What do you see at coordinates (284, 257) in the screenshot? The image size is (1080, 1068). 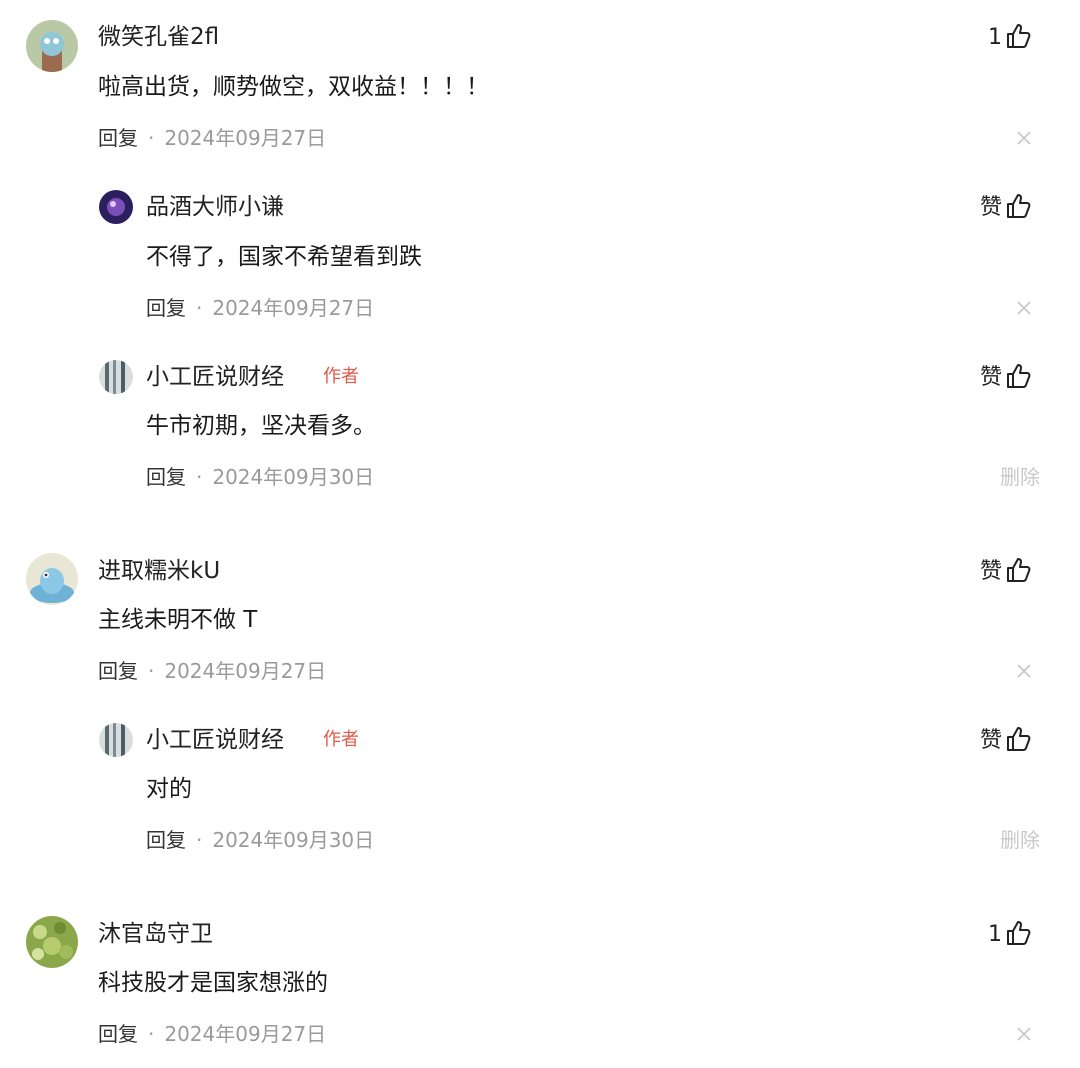 I see `comment-text: 不得了，国家不希望看到跌` at bounding box center [284, 257].